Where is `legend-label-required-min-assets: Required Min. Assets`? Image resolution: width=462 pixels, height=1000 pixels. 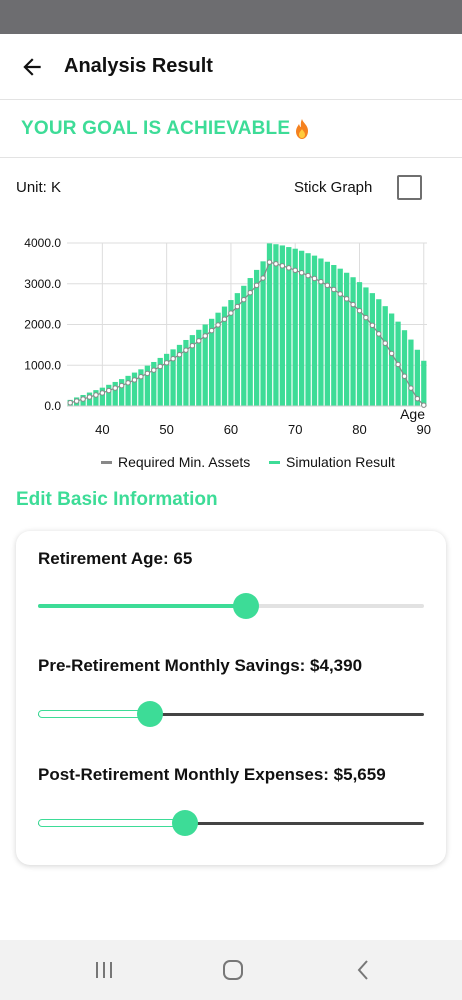 legend-label-required-min-assets: Required Min. Assets is located at coordinates (184, 462).